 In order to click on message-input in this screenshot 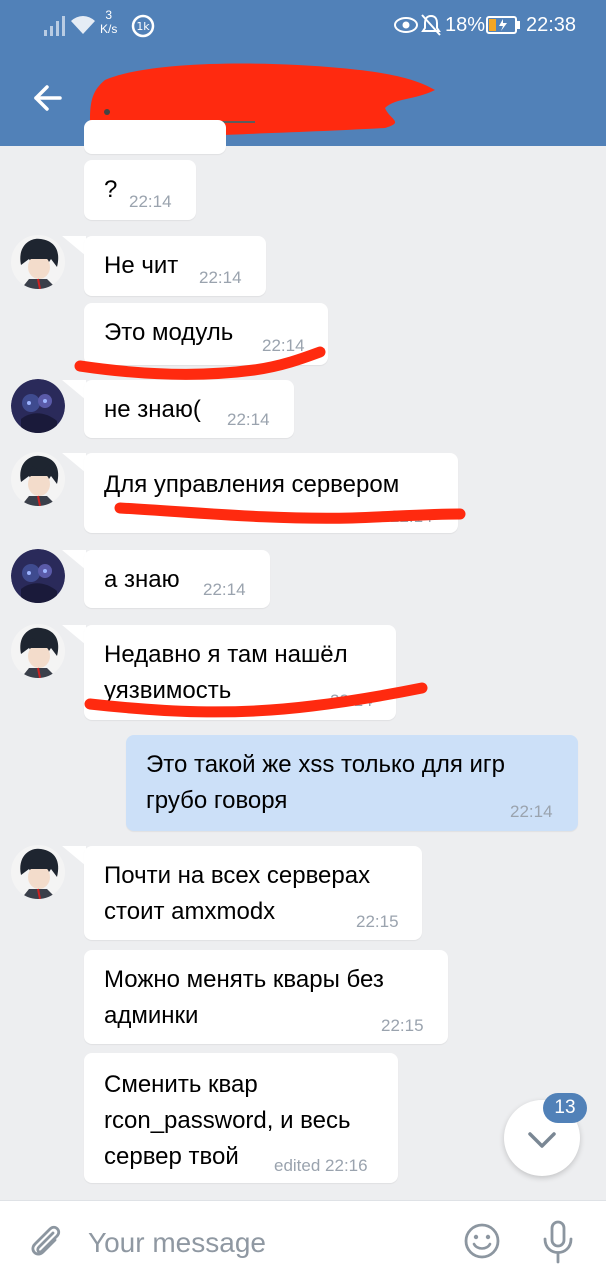, I will do `click(258, 1243)`.